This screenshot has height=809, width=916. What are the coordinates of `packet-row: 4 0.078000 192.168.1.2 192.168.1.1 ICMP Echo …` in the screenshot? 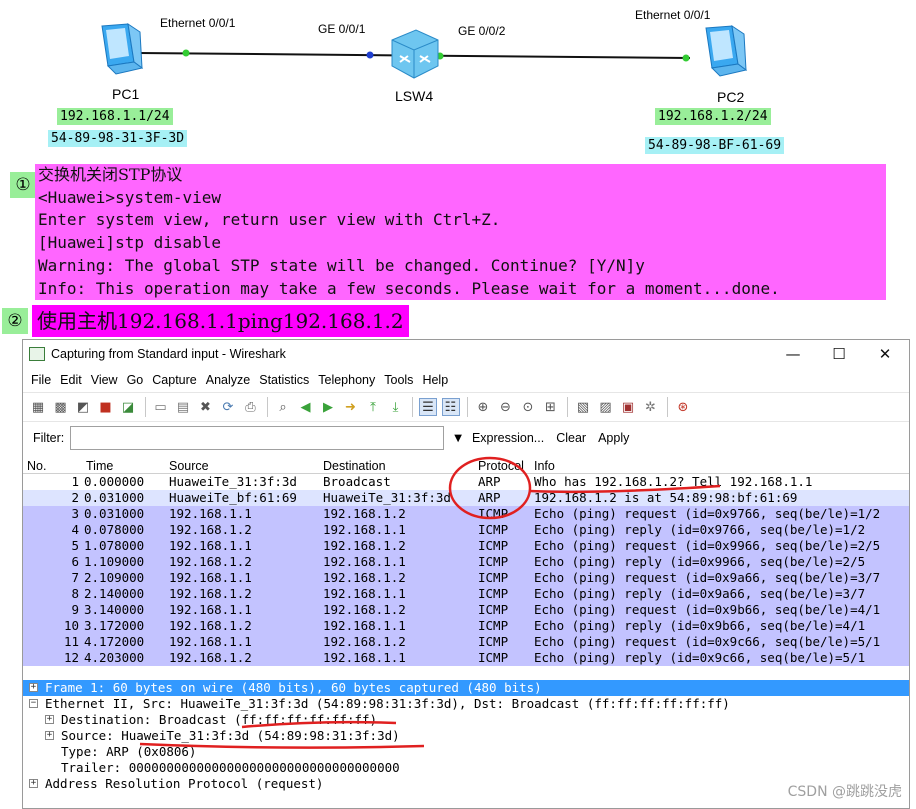 It's located at (466, 530).